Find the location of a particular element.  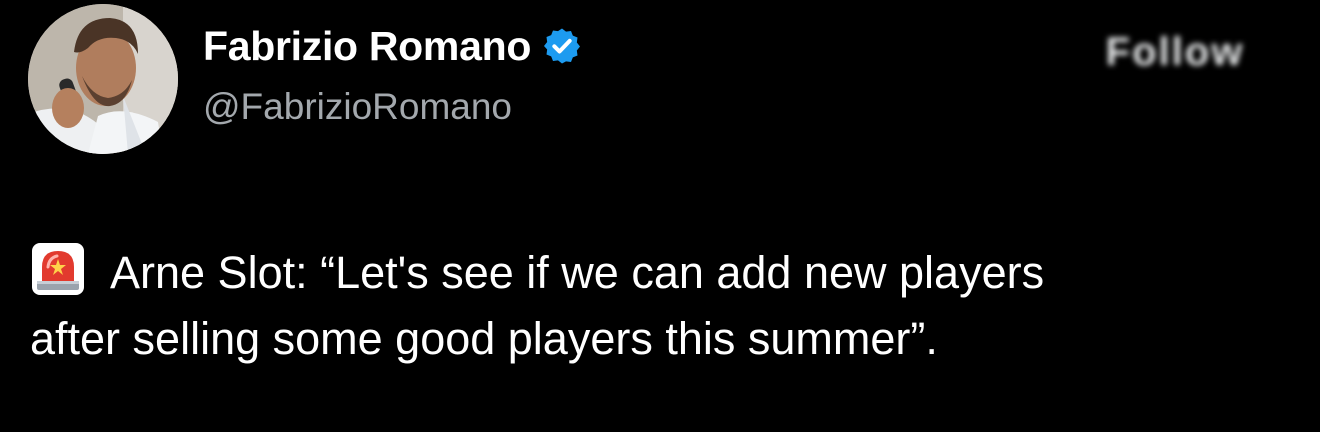

author-handle: @FabrizioRomano is located at coordinates (357, 107).